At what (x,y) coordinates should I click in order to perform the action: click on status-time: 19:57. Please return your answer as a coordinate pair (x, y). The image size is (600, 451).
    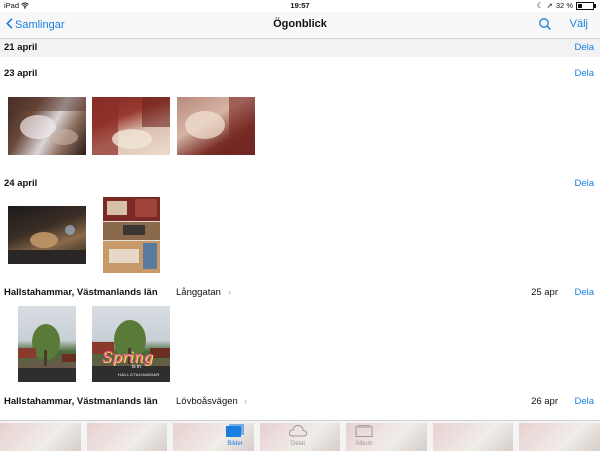
    Looking at the image, I should click on (300, 5).